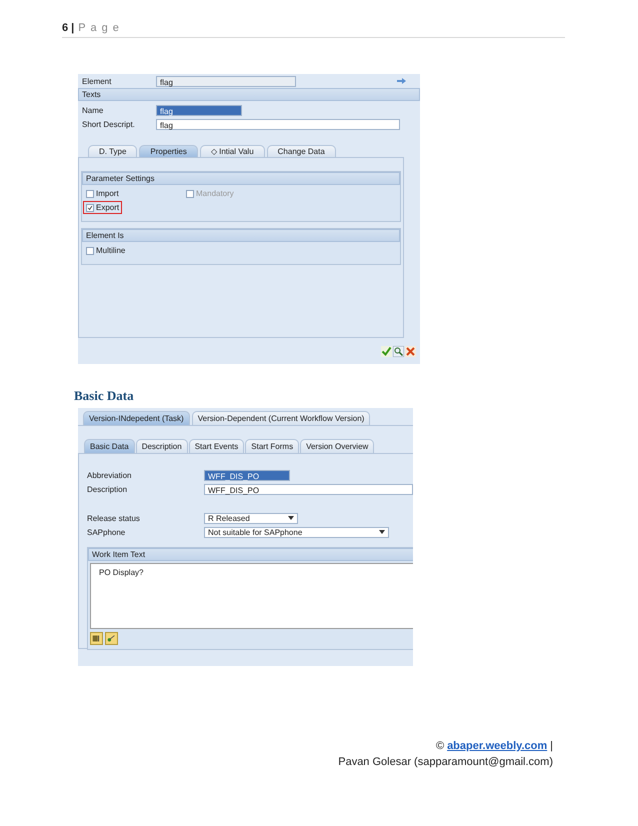 Image resolution: width=638 pixels, height=826 pixels. I want to click on group-header: Work Item Text, so click(250, 554).